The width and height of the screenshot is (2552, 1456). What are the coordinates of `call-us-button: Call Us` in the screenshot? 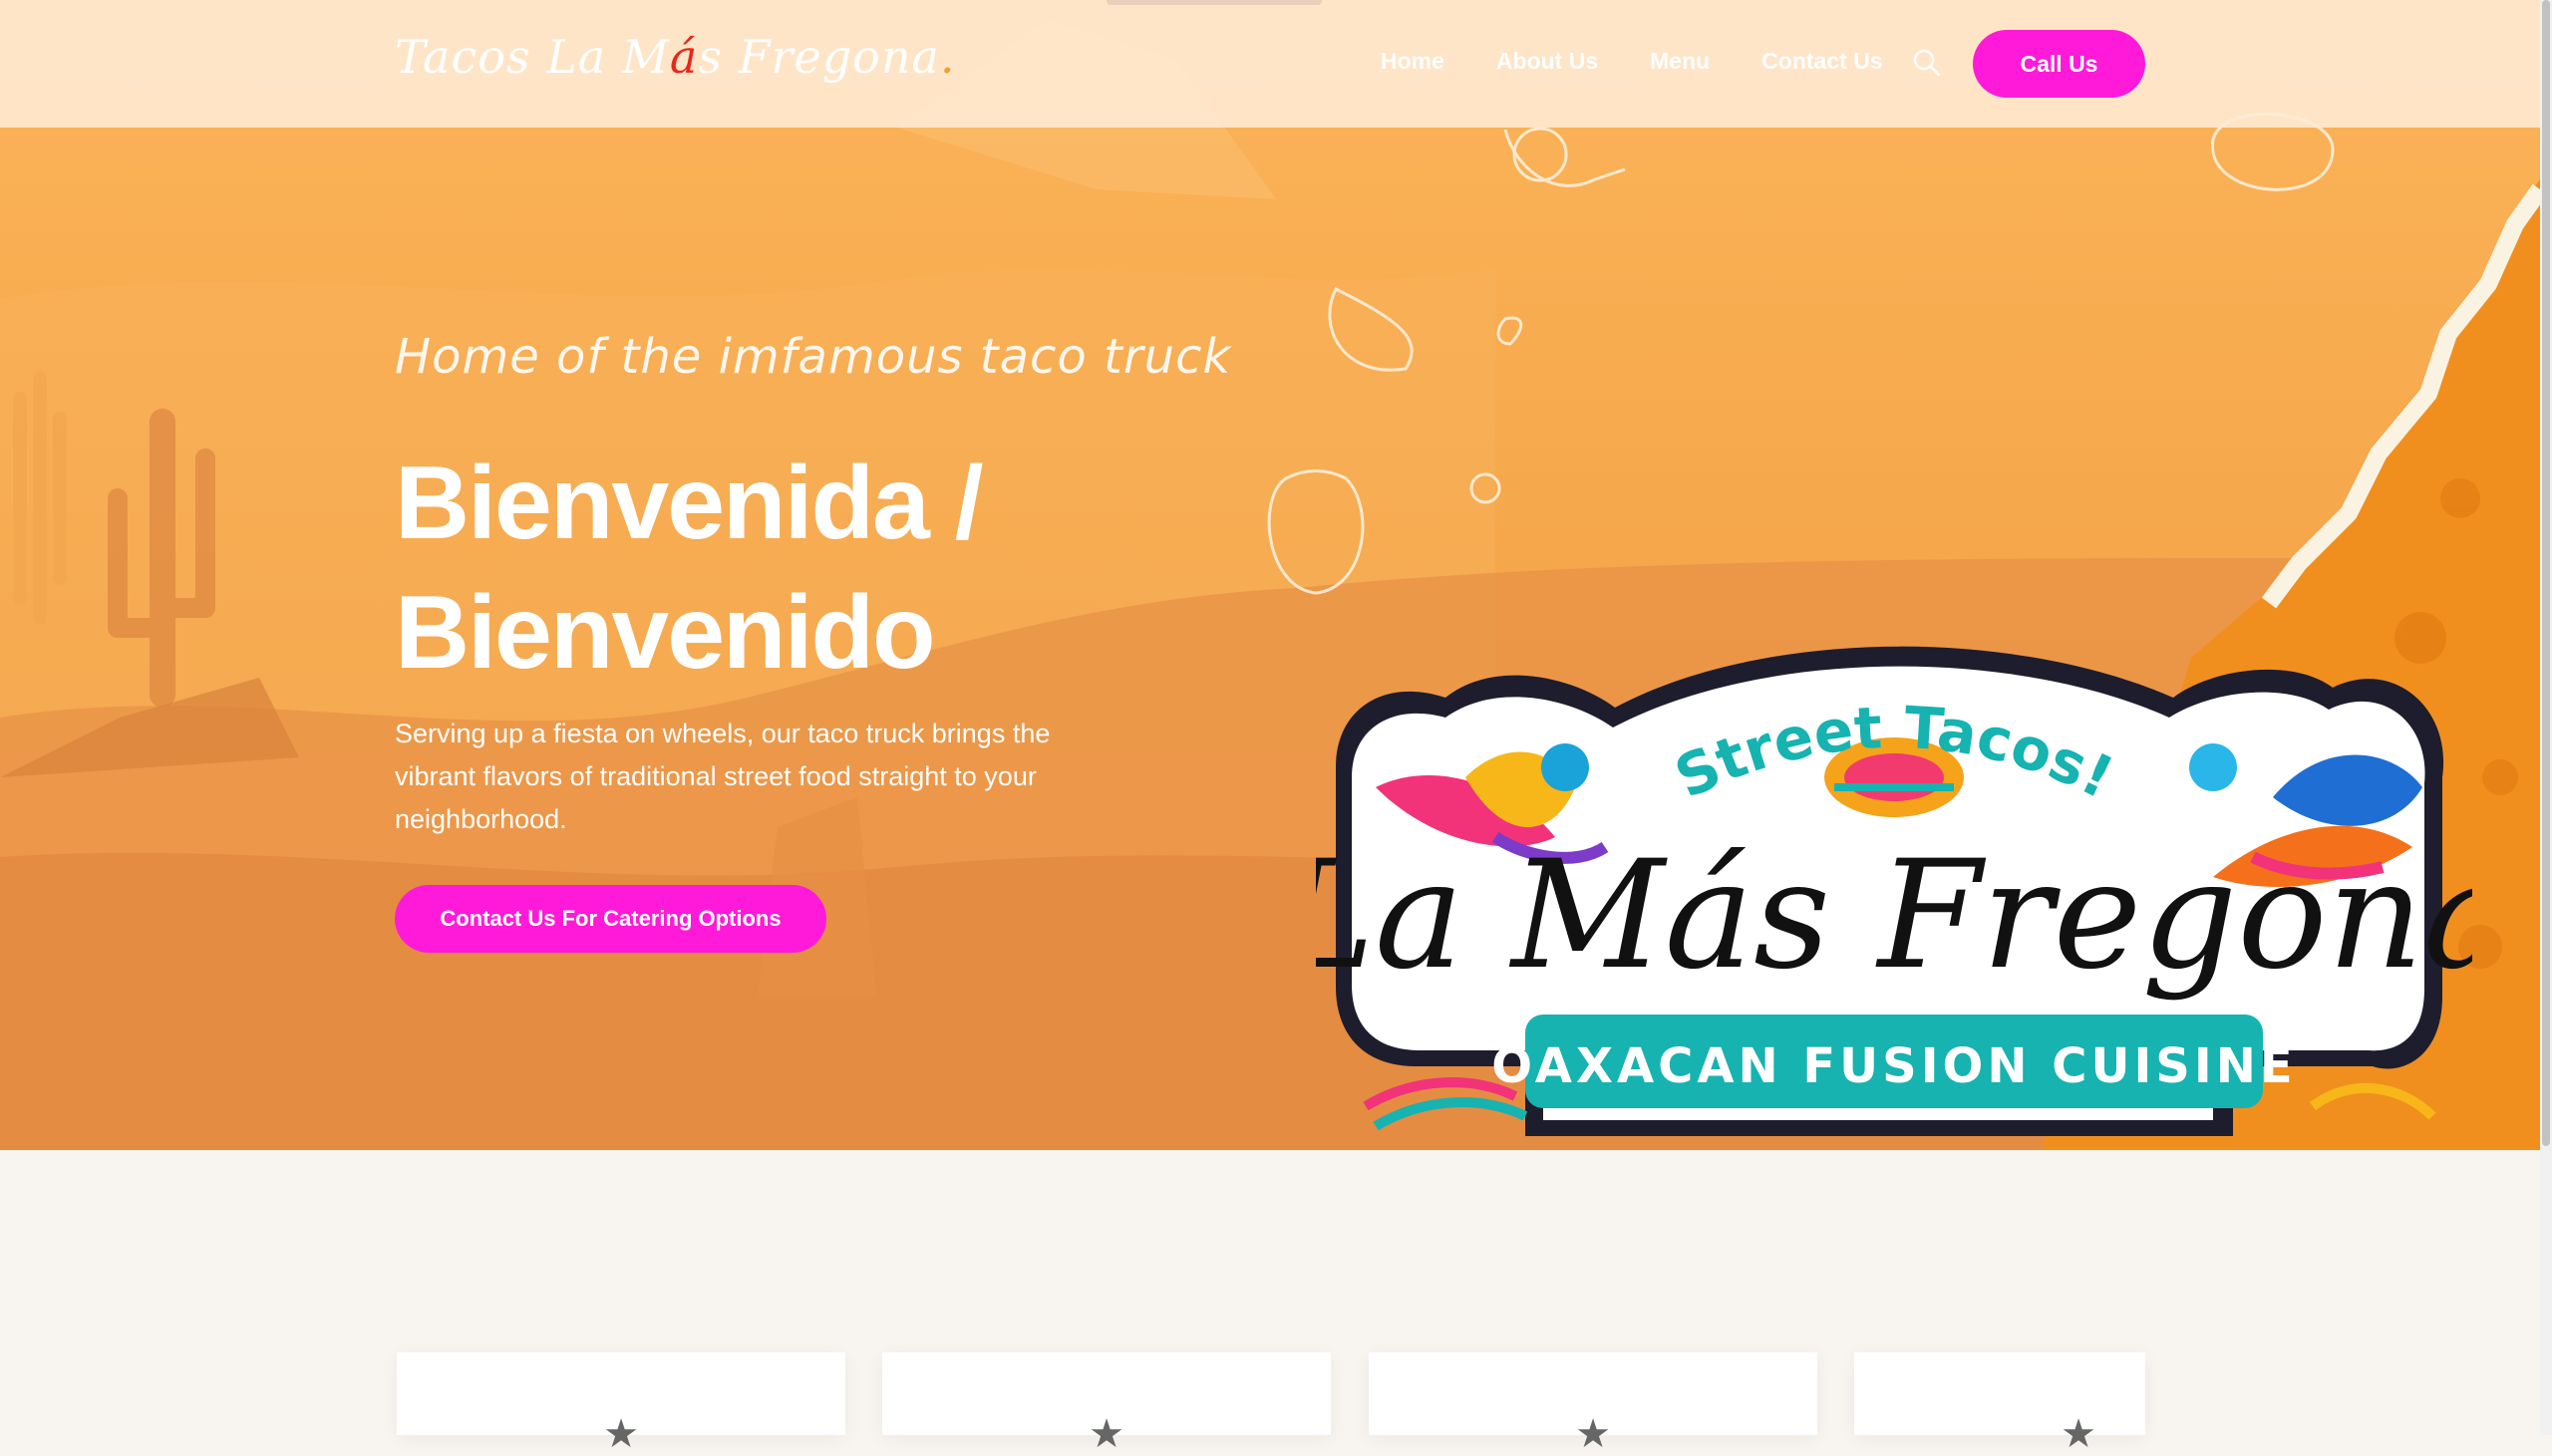 It's located at (2059, 64).